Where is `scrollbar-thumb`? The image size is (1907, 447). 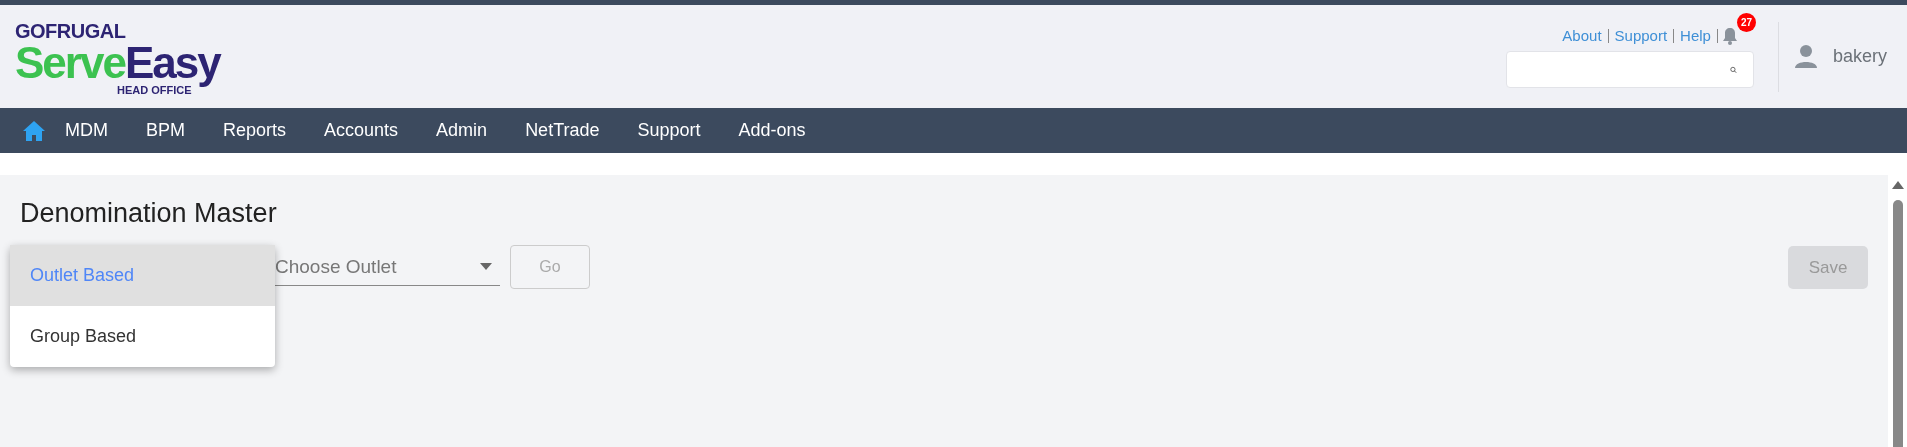
scrollbar-thumb is located at coordinates (1898, 323).